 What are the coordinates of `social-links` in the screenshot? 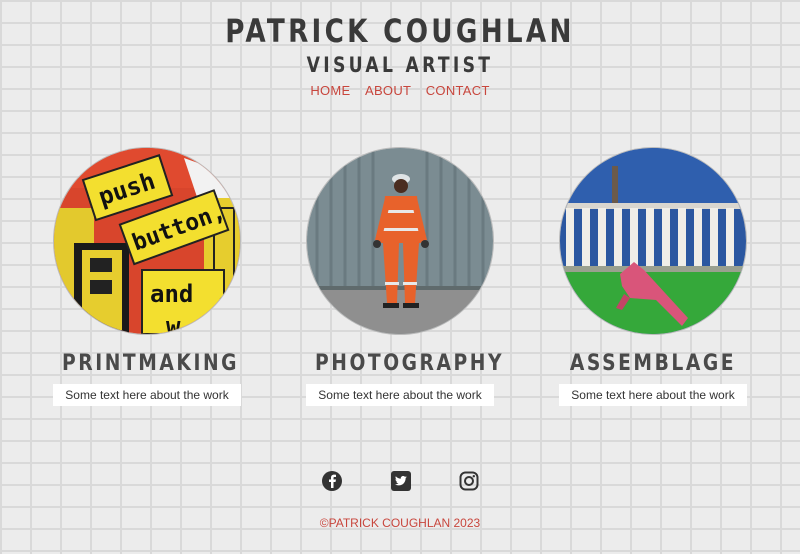 It's located at (400, 482).